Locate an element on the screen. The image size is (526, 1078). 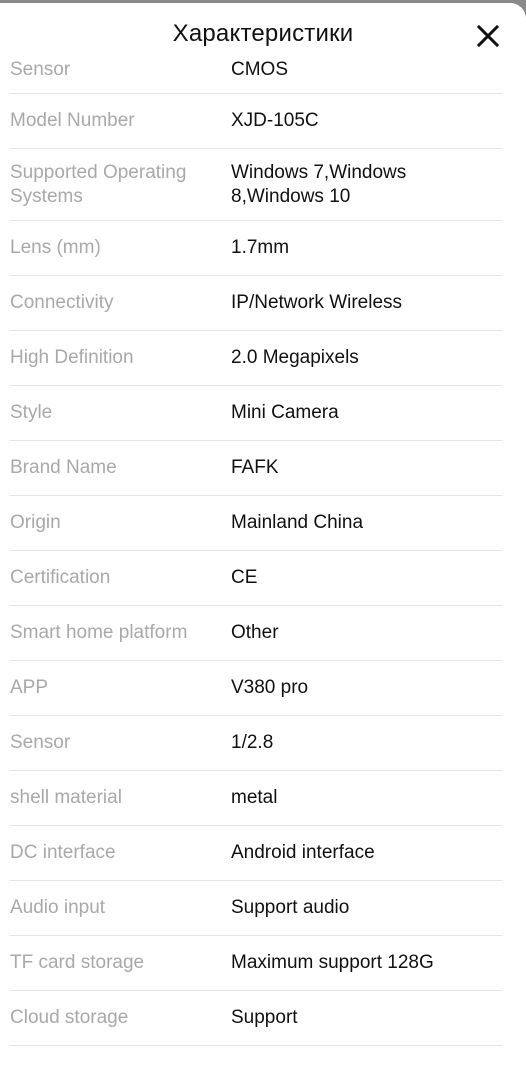
spec-value: Support audio is located at coordinates (290, 907).